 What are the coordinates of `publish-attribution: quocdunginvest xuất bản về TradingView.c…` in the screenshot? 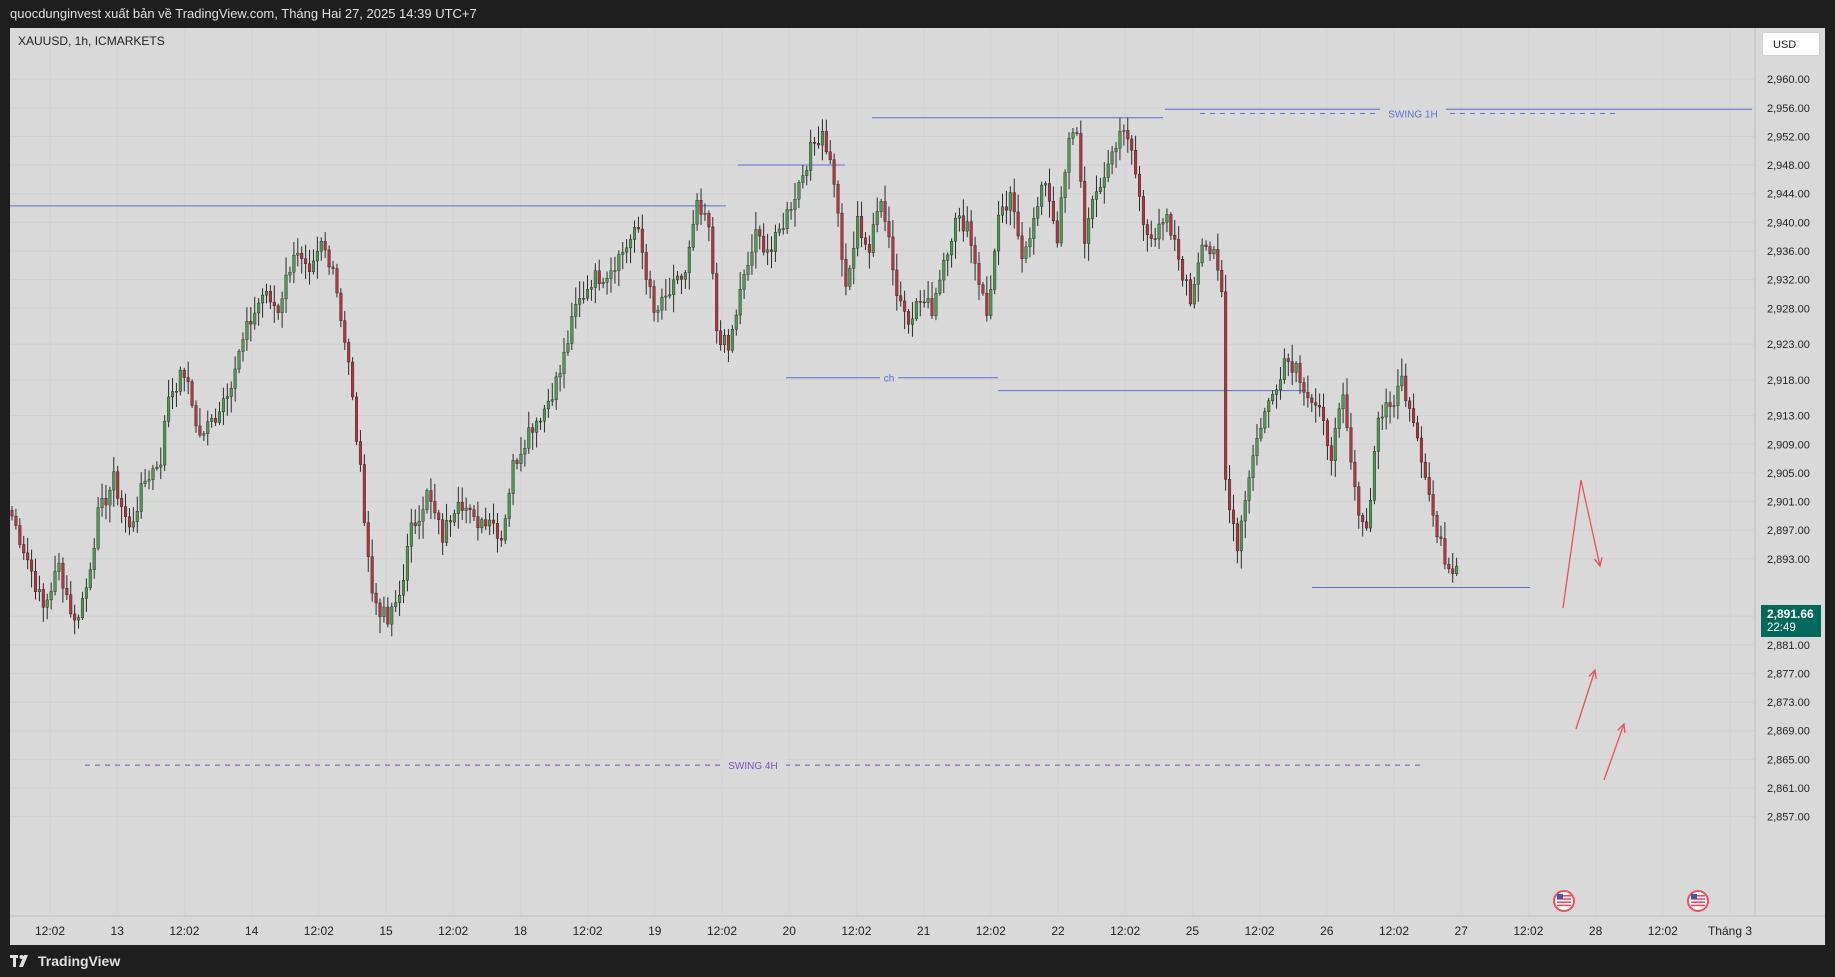 It's located at (917, 14).